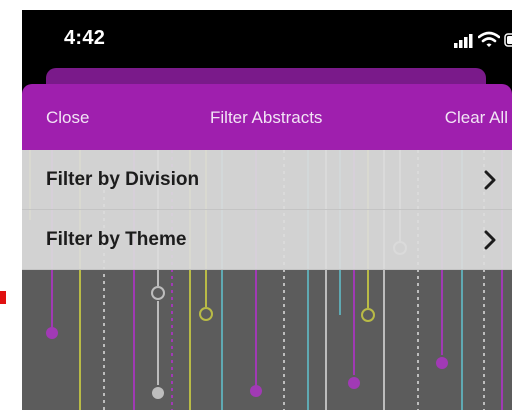 The height and width of the screenshot is (410, 520). I want to click on edge-marker, so click(3, 297).